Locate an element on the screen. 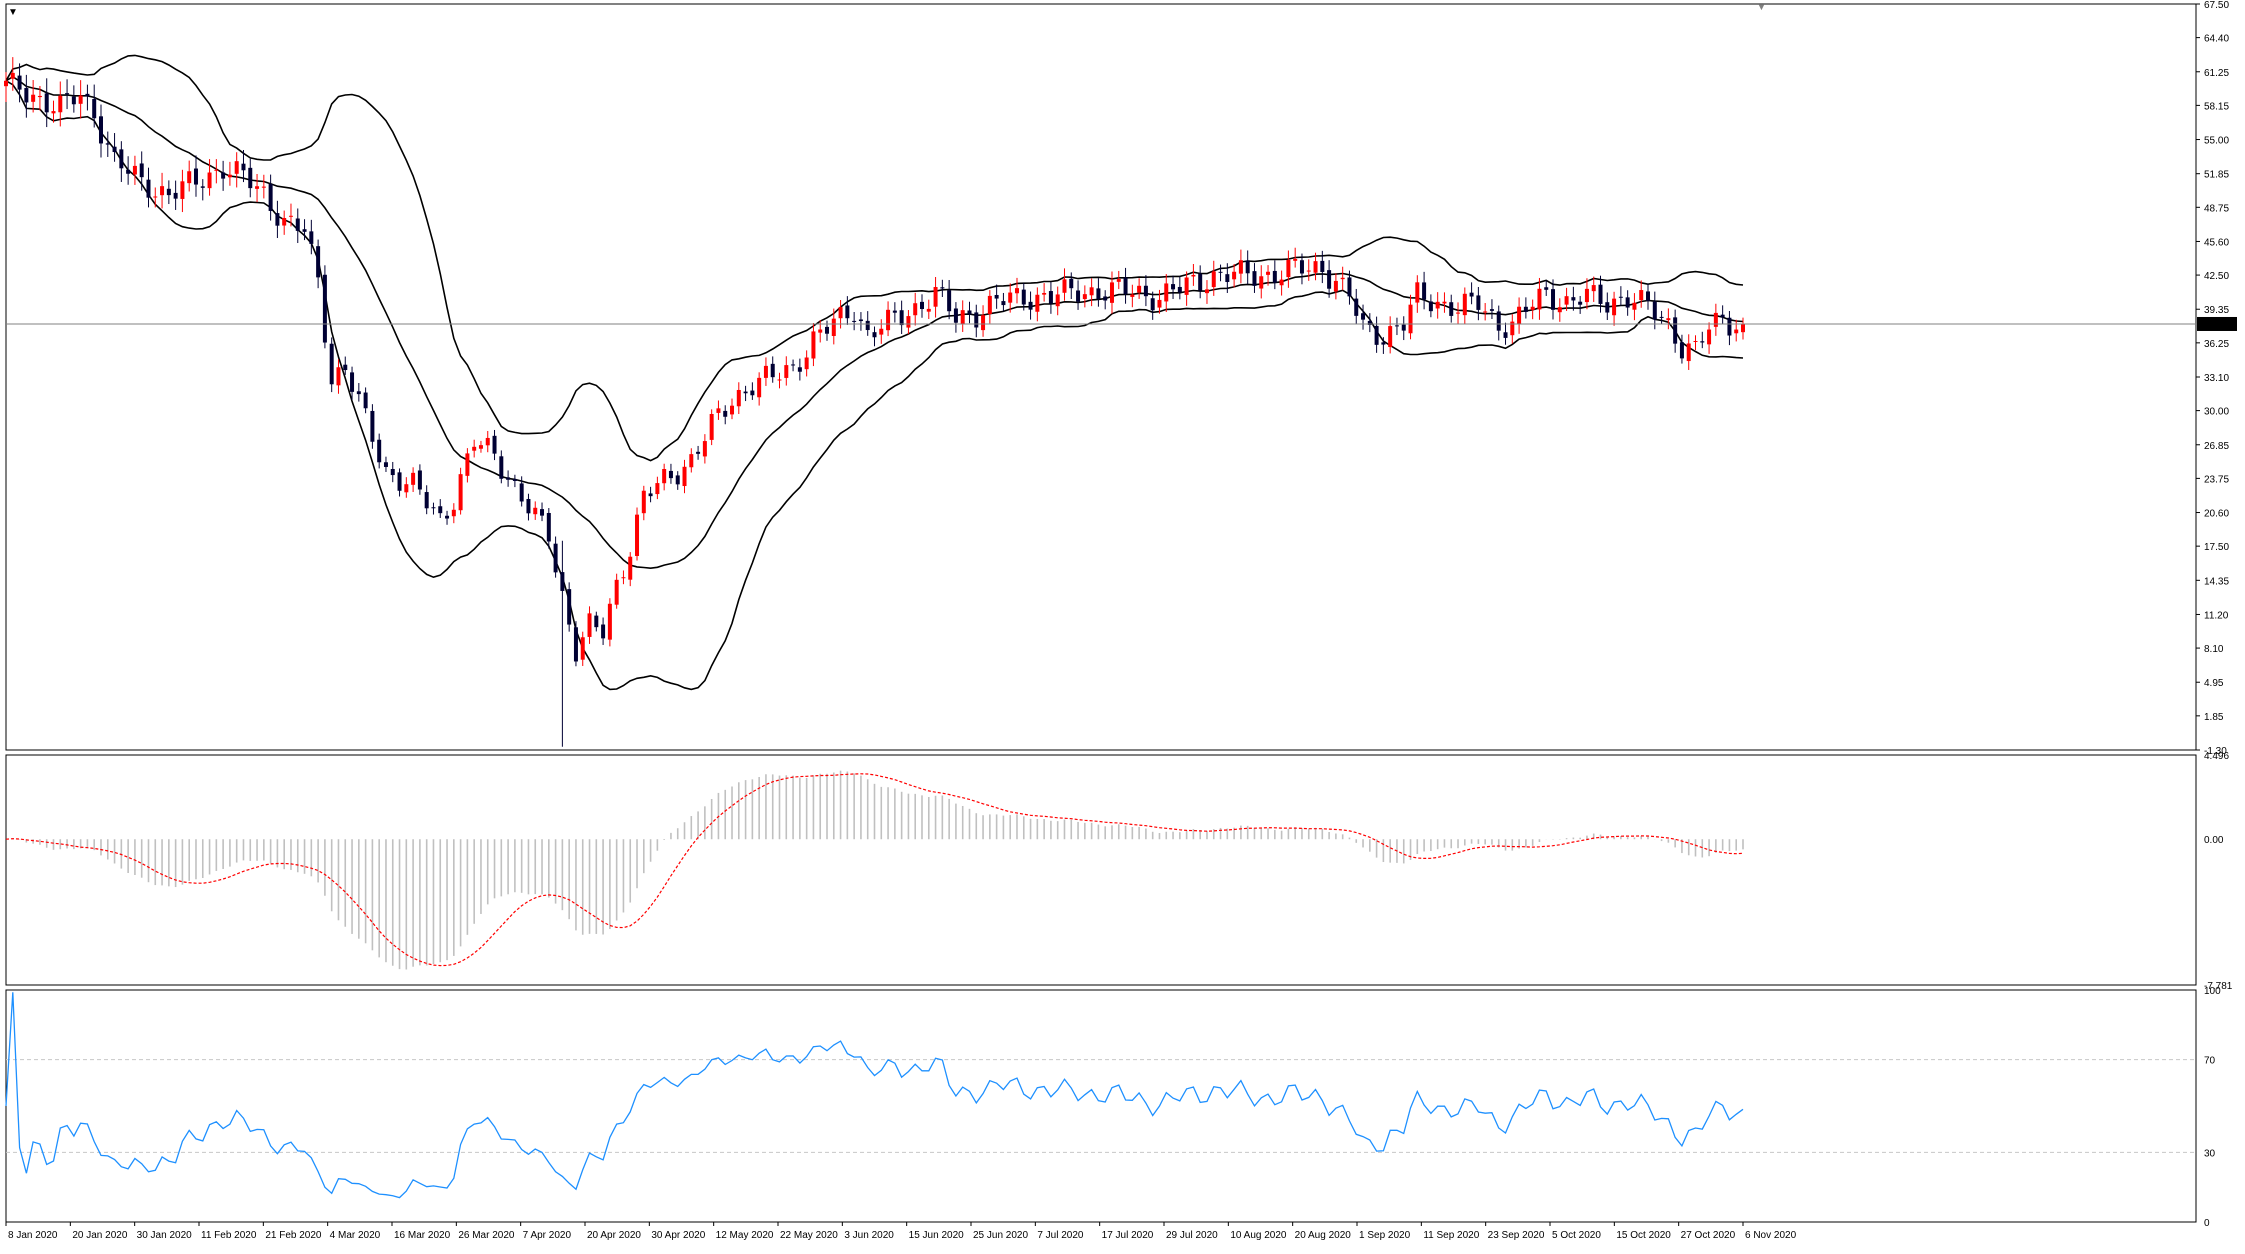  date-axis-label: 23 Sep 2020 is located at coordinates (1516, 1235).